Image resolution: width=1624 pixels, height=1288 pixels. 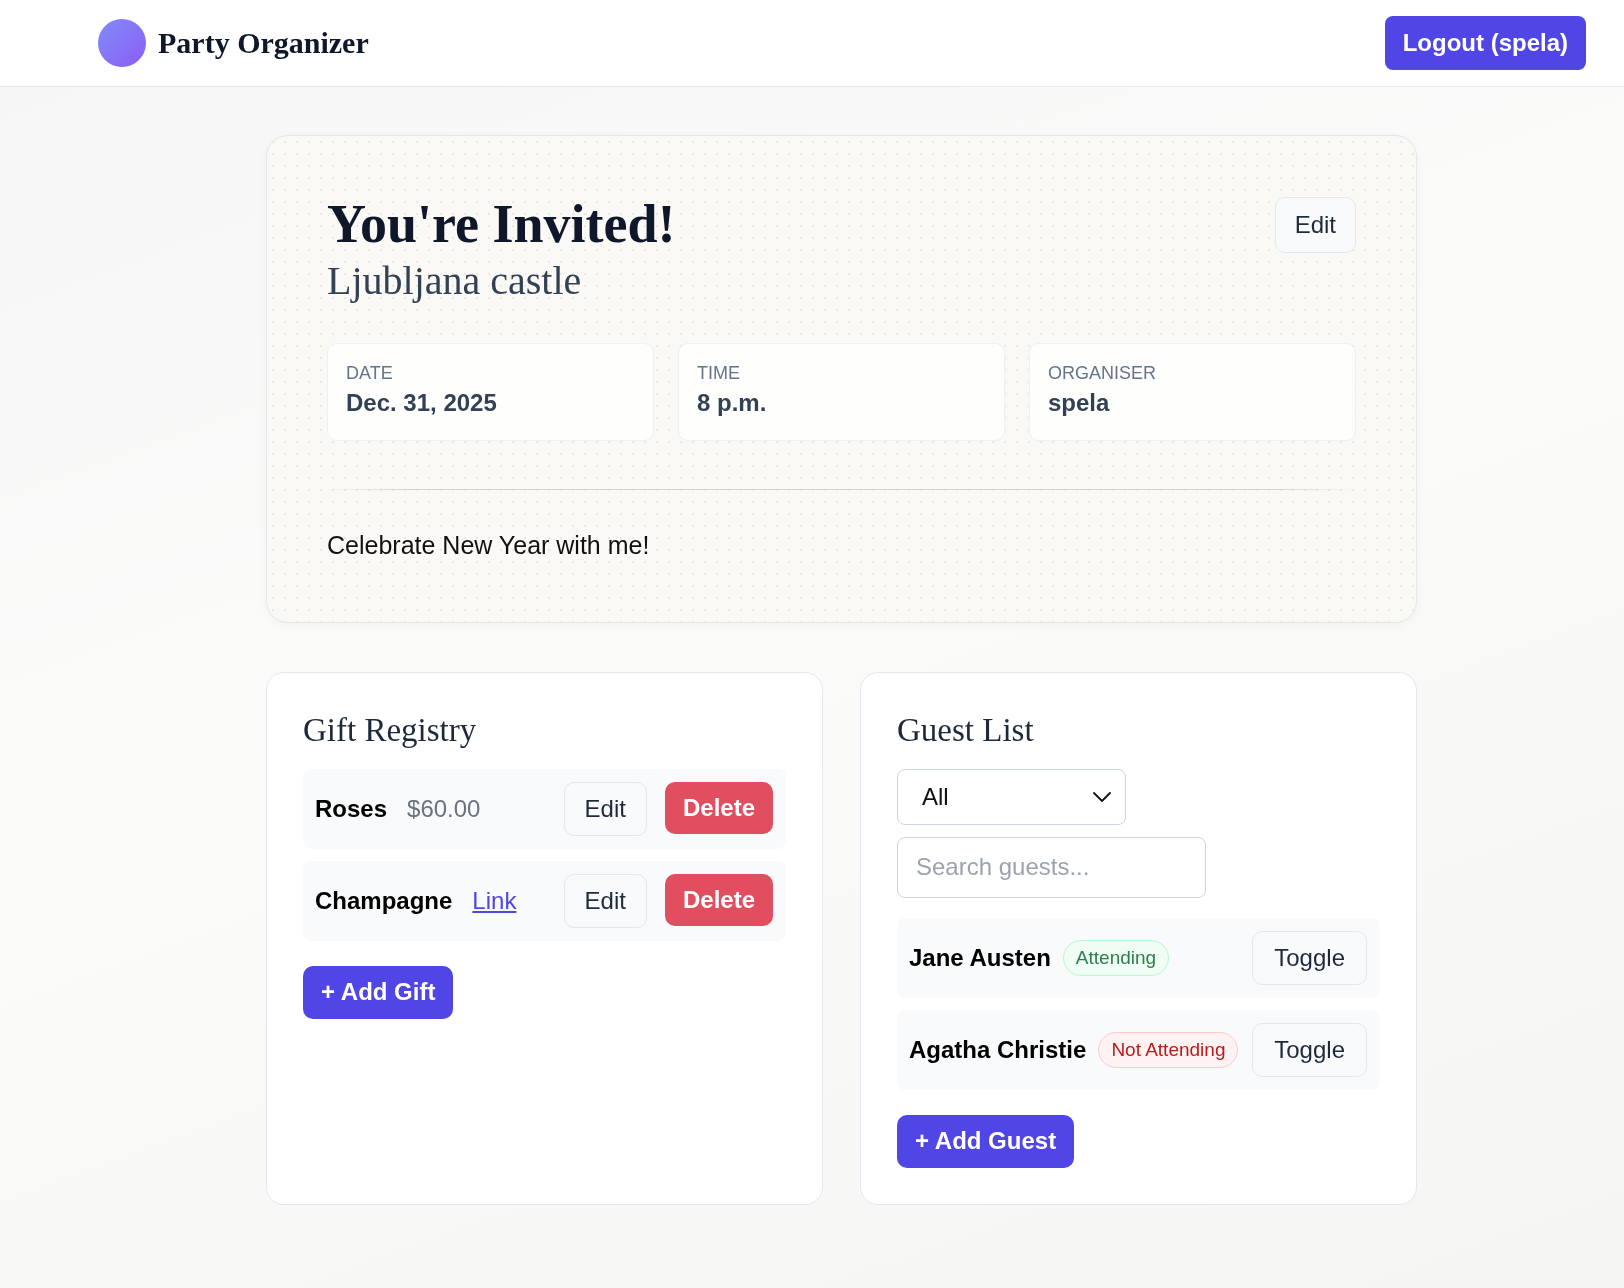 What do you see at coordinates (390, 730) in the screenshot?
I see `section-title: Gift Registry` at bounding box center [390, 730].